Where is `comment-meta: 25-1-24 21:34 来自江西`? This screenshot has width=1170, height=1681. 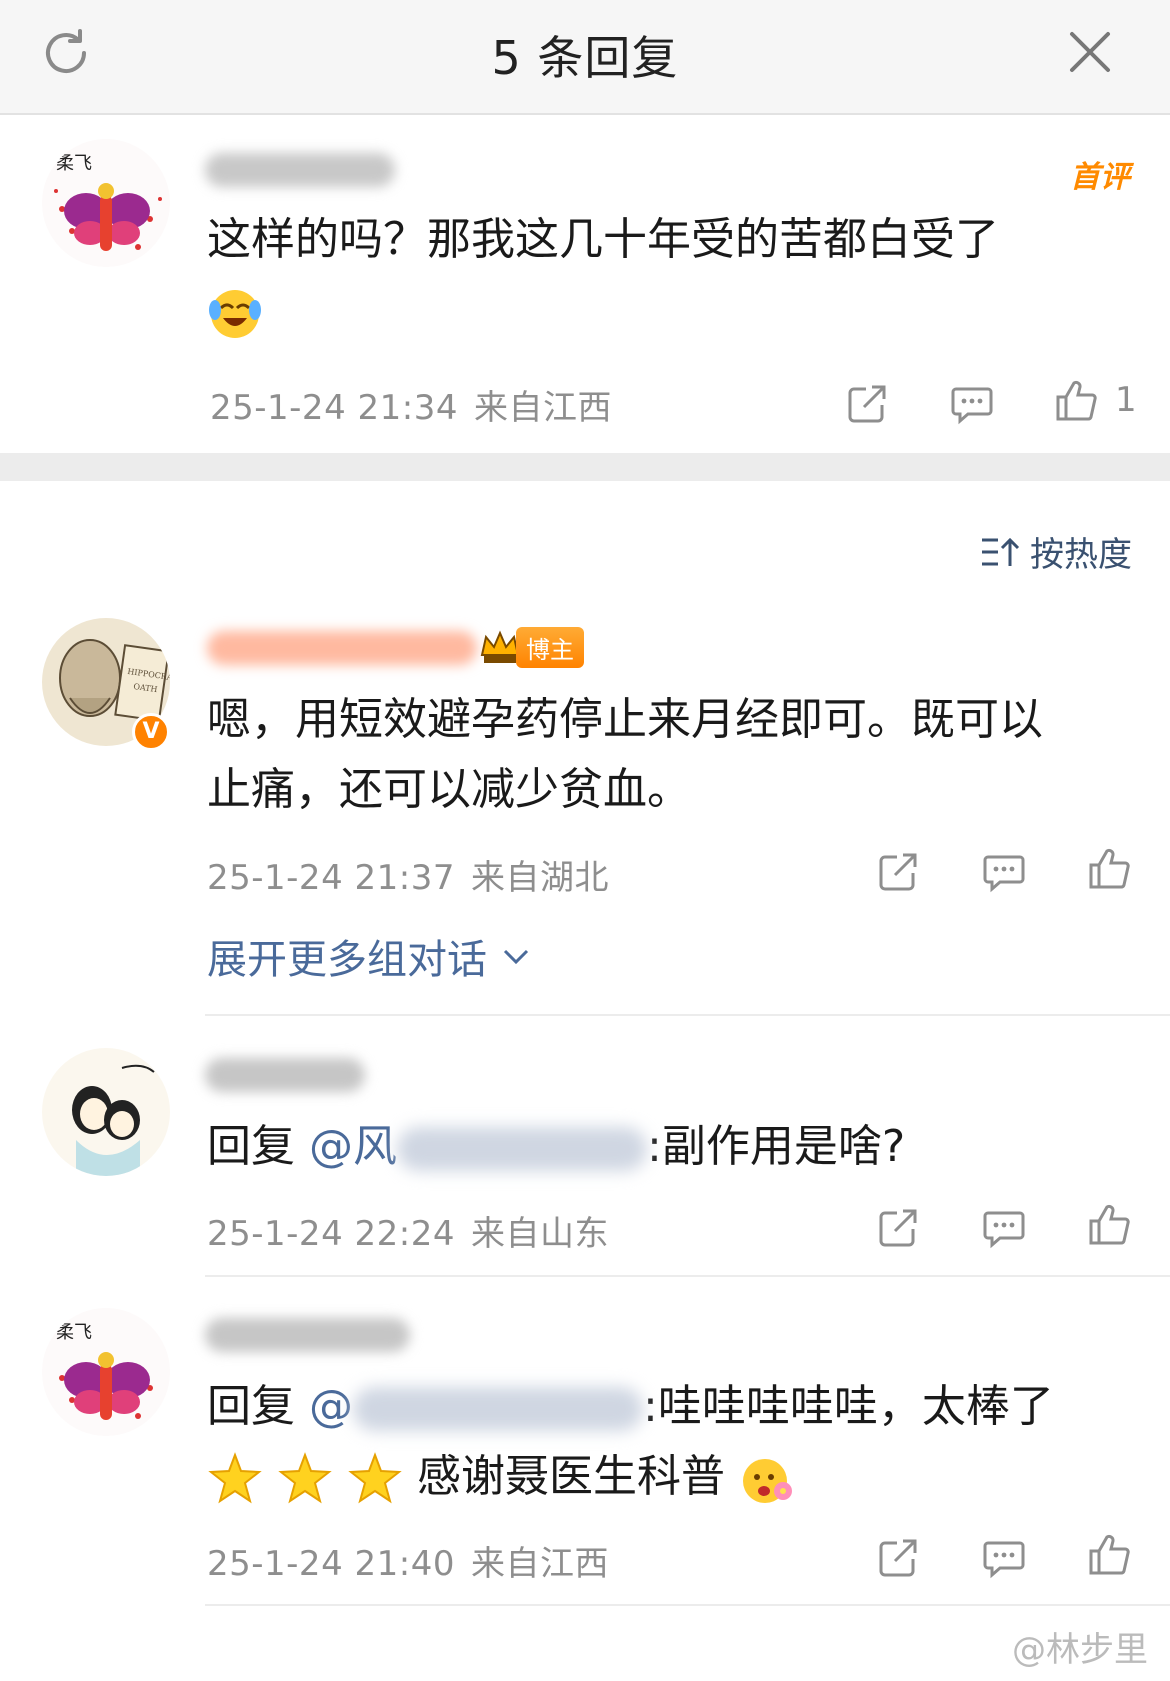
comment-meta: 25-1-24 21:34 来自江西 is located at coordinates (411, 404).